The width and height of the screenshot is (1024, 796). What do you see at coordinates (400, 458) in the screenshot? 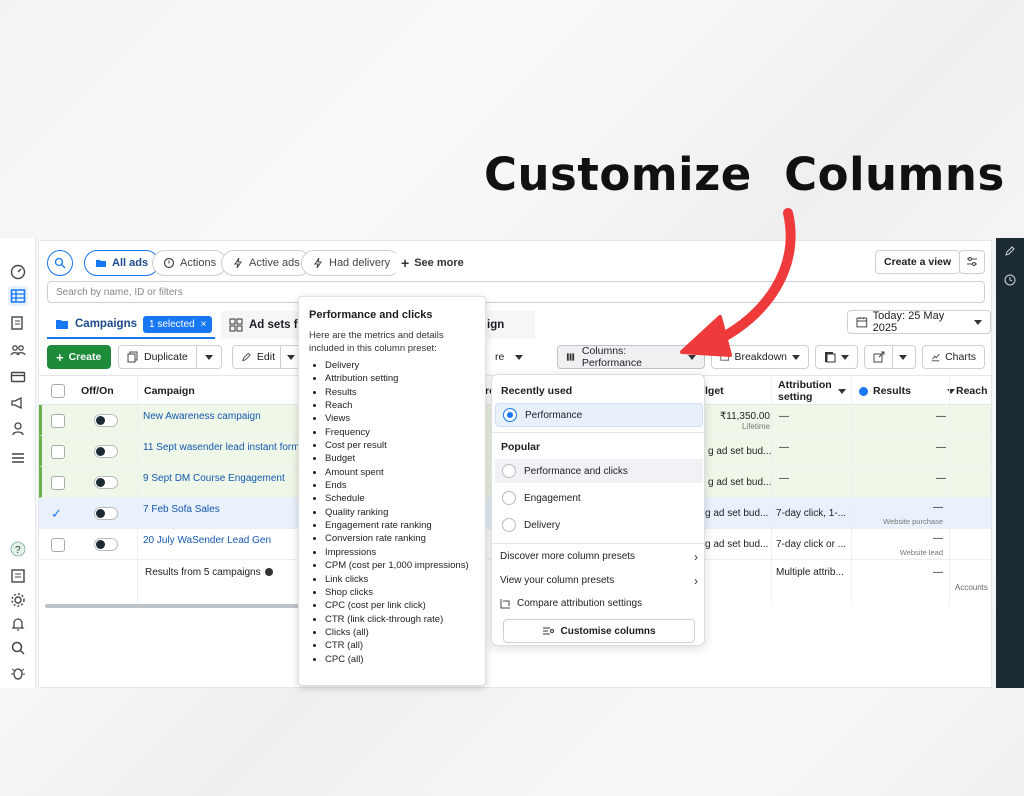
I see `metric-item: Budget` at bounding box center [400, 458].